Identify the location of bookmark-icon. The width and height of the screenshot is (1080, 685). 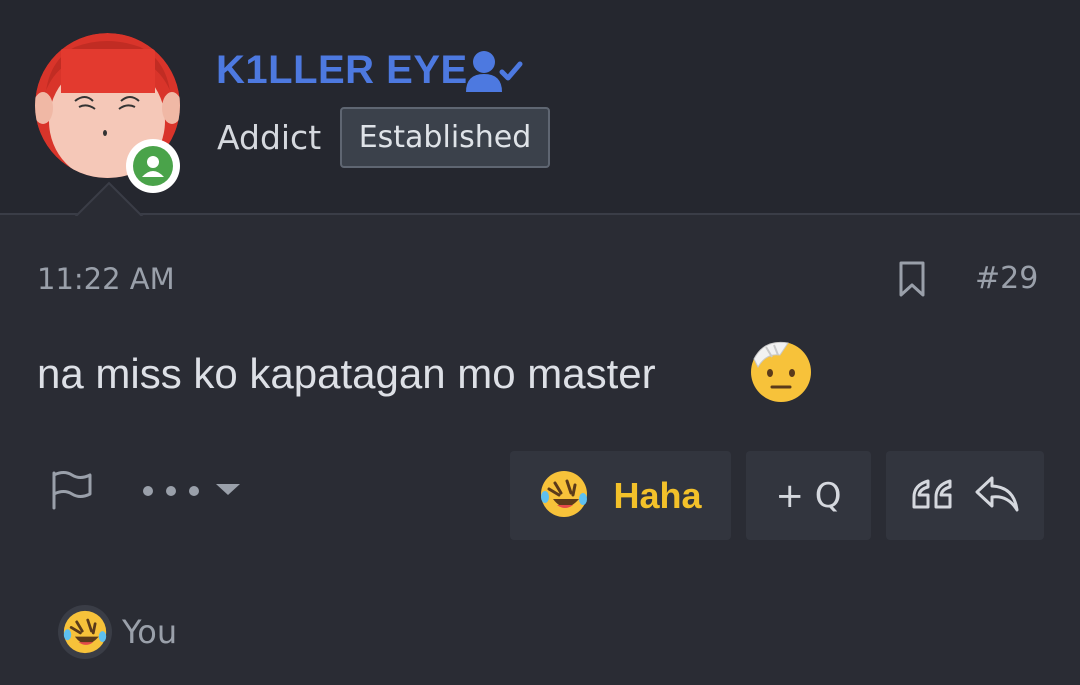
(912, 281).